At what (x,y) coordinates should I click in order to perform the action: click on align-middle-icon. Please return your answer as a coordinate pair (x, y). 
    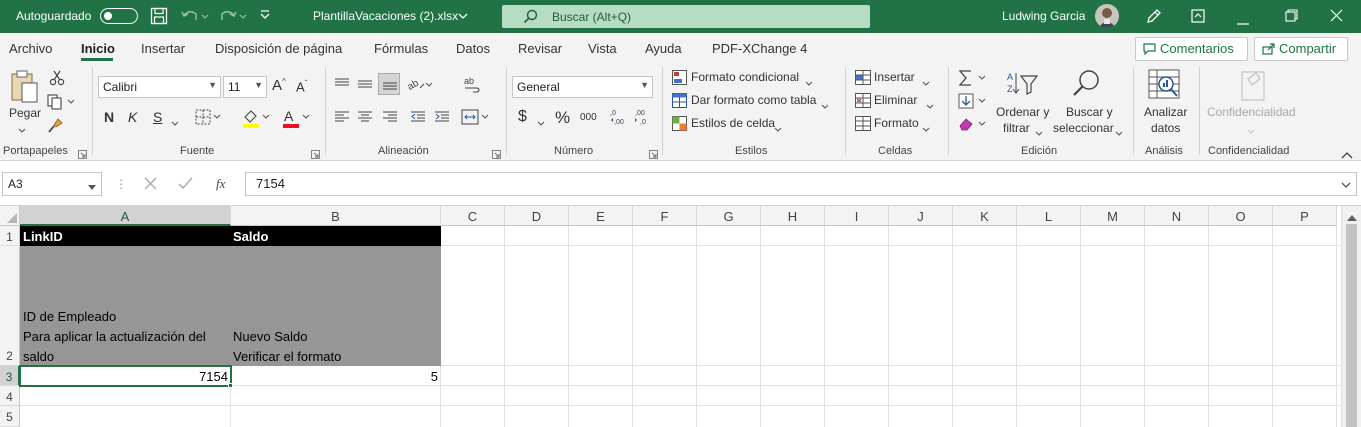
    Looking at the image, I should click on (365, 85).